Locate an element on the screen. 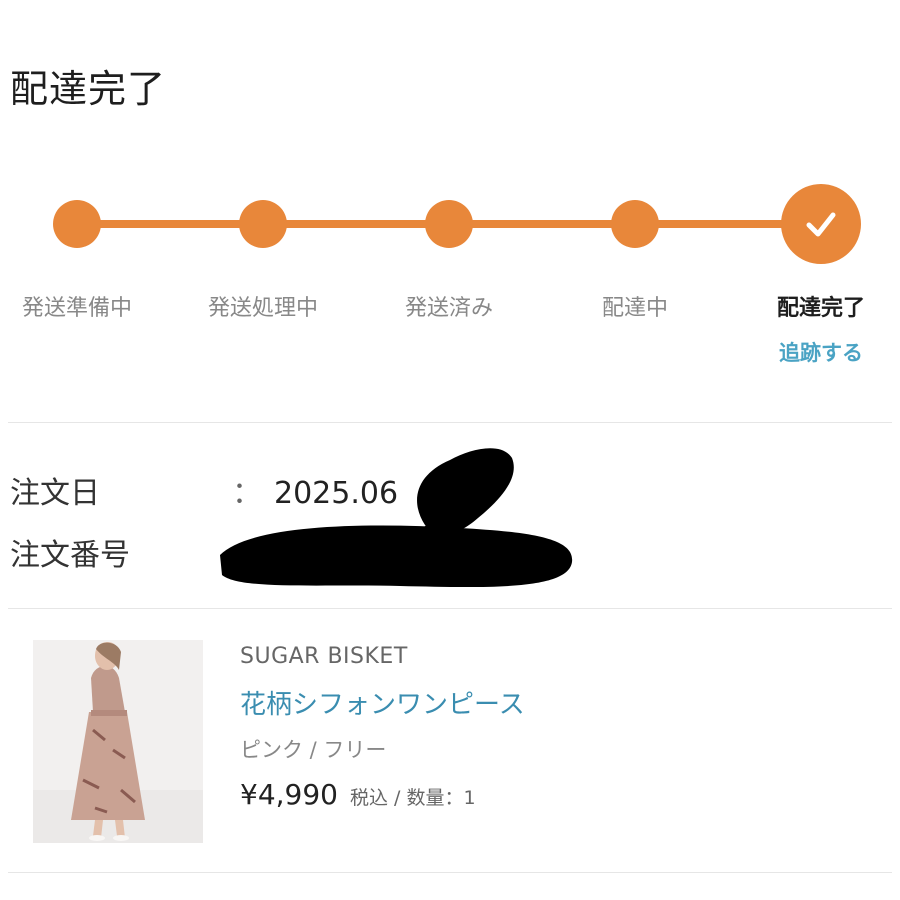 This screenshot has height=900, width=900. step-label-current: 配達完了 is located at coordinates (820, 308).